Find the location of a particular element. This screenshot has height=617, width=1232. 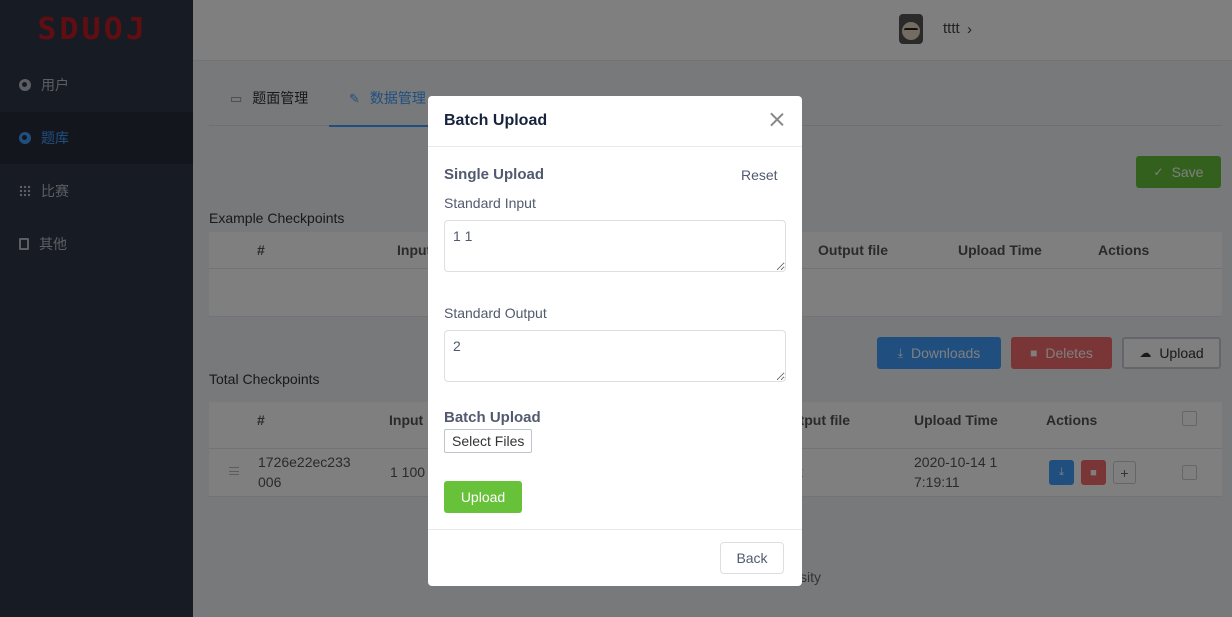

standard-output-field: 2 is located at coordinates (615, 356).